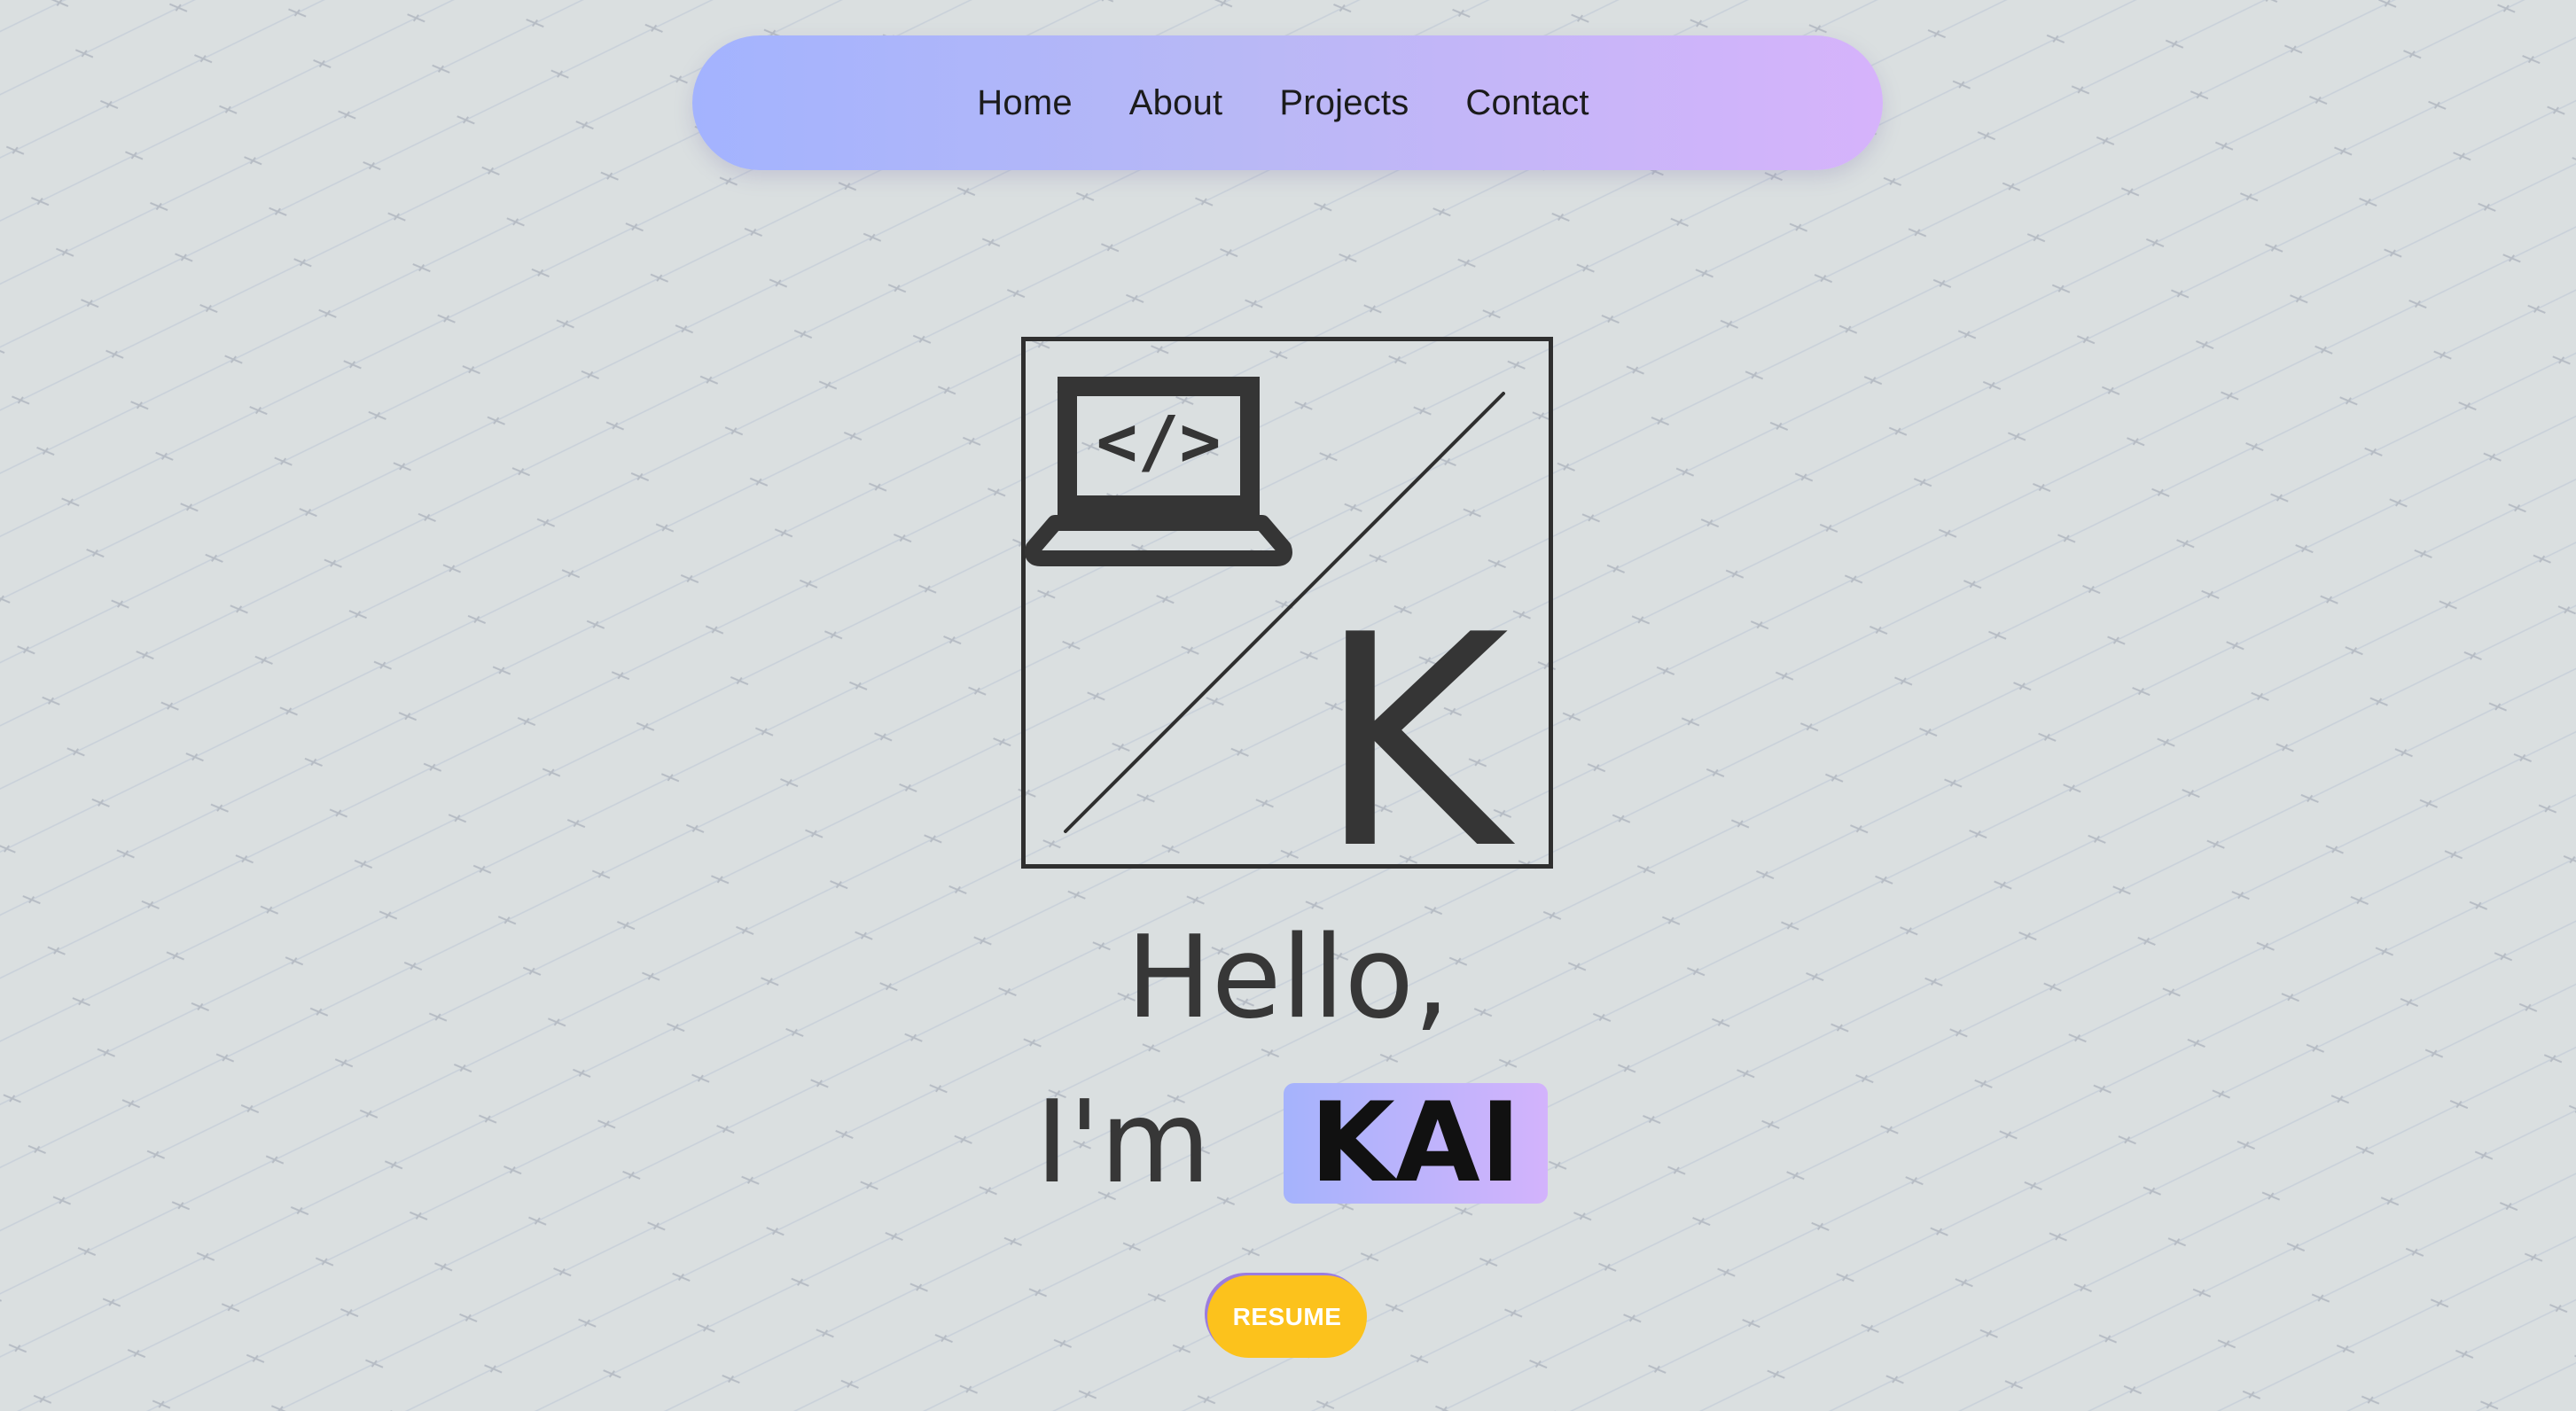 The height and width of the screenshot is (1411, 2576). I want to click on name-highlight: KAI, so click(1415, 1144).